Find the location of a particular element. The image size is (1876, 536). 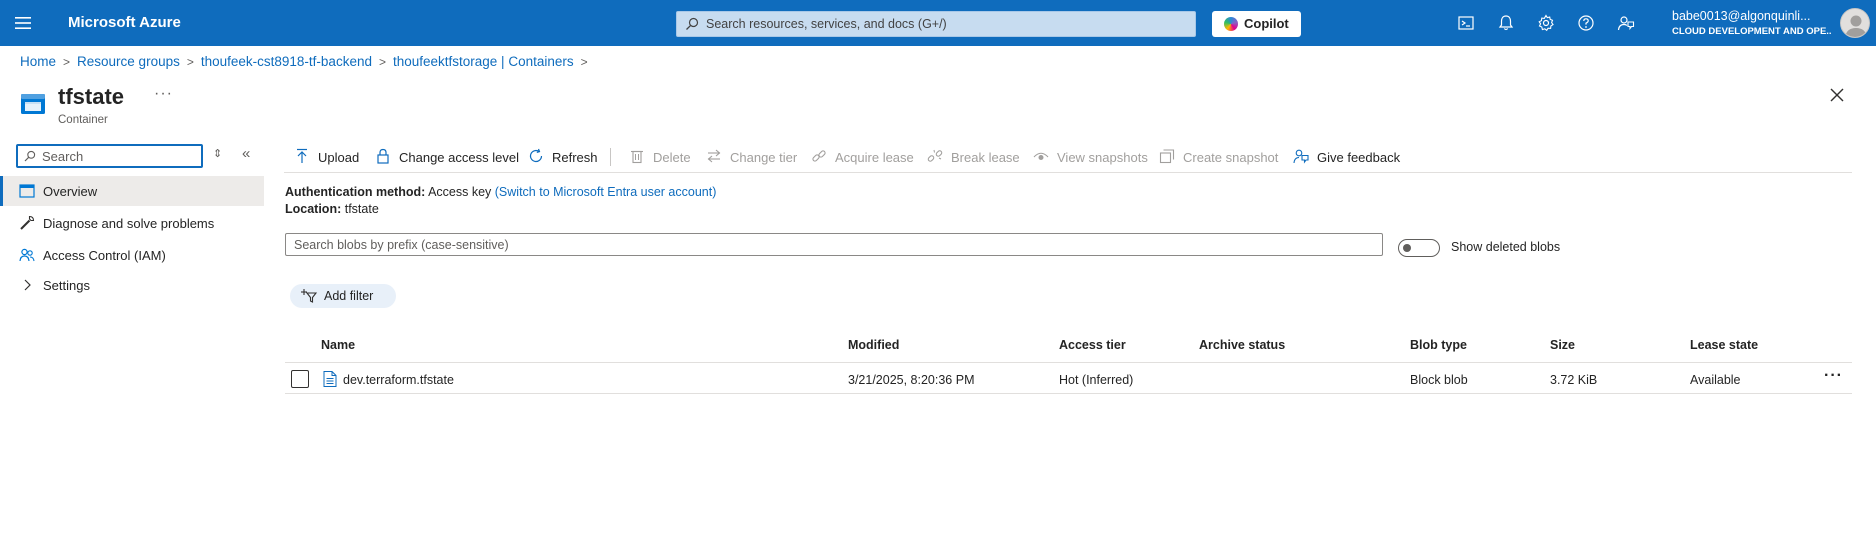

link-icon is located at coordinates (819, 156).